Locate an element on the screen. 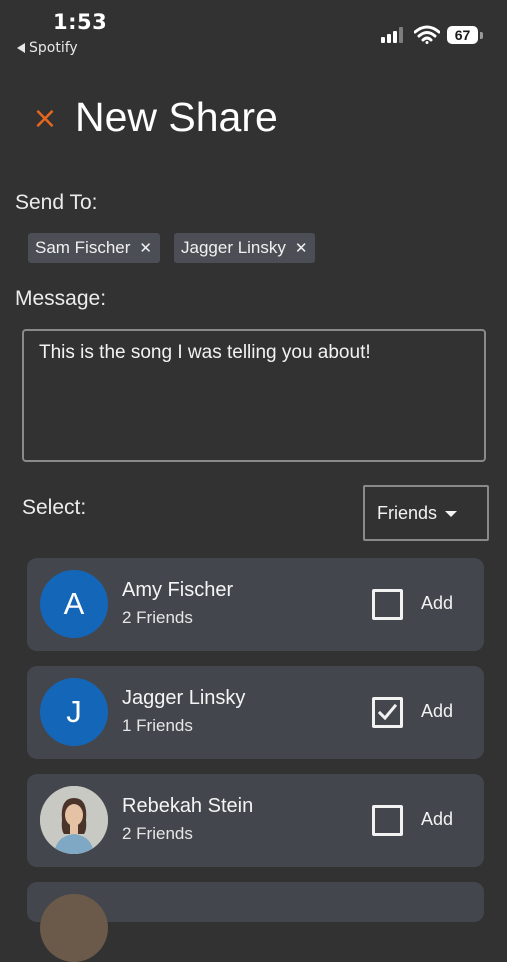  select-label: Select: is located at coordinates (54, 507).